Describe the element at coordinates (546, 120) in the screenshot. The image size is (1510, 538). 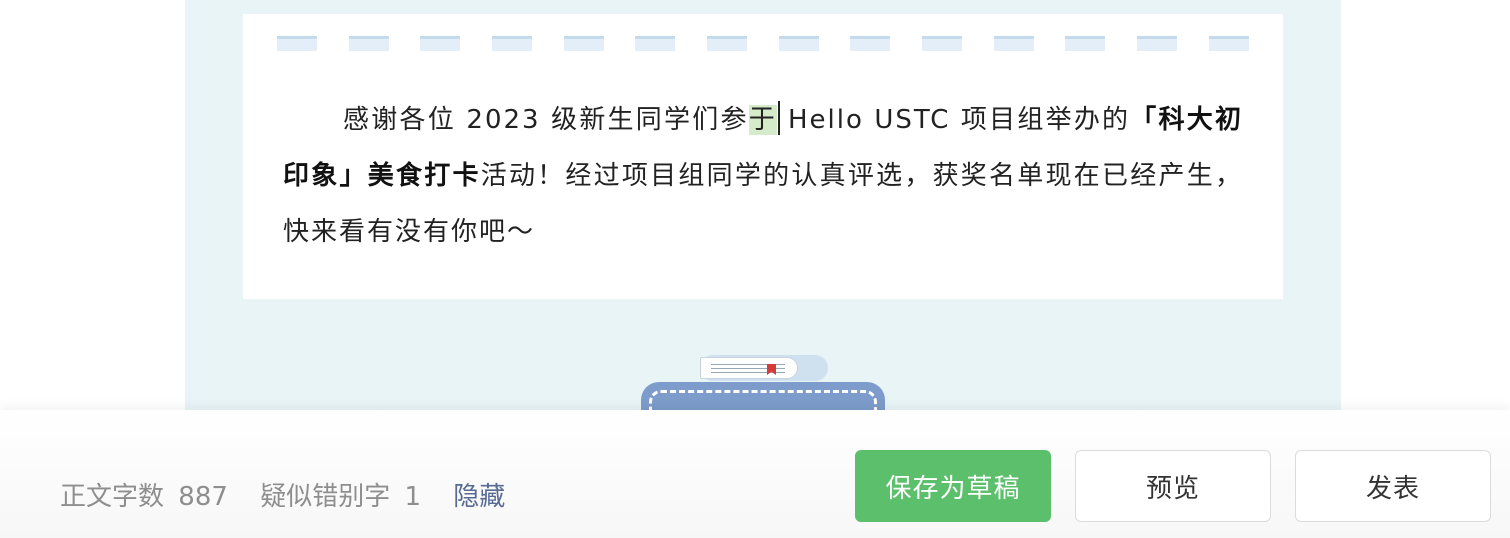
I see `text-segment: 感谢各位 2023 级新生同学们参` at that location.